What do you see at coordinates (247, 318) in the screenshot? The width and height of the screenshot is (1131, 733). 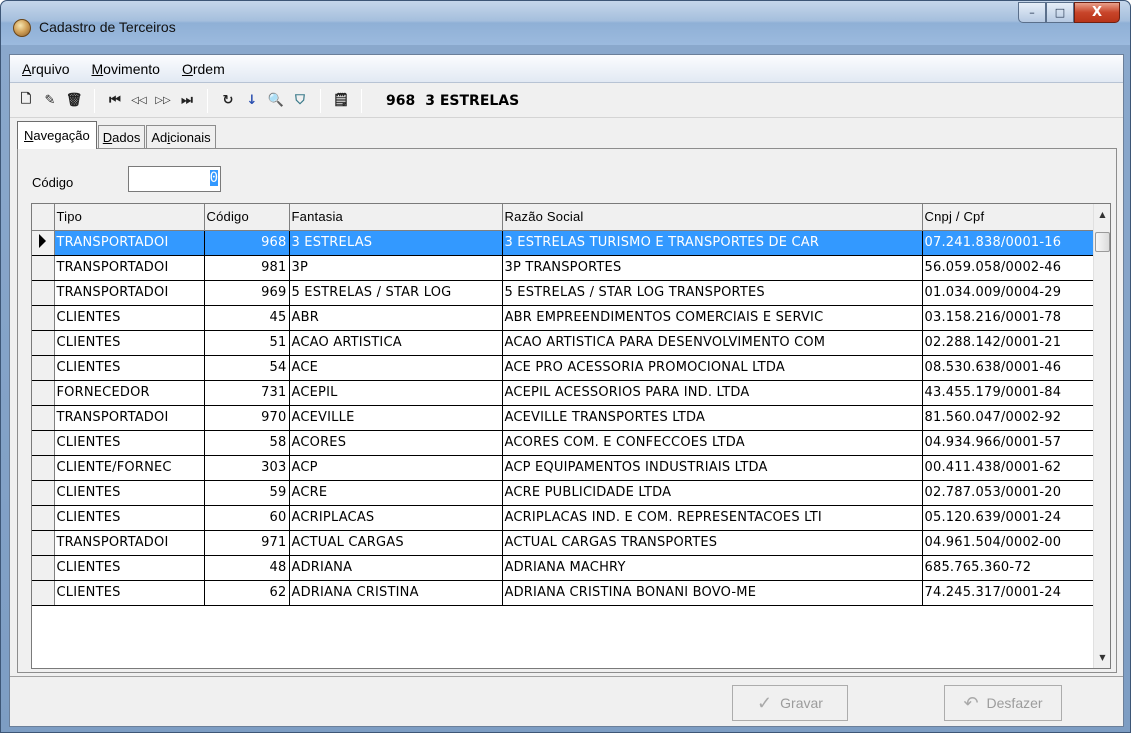 I see `cell-codigo: 45` at bounding box center [247, 318].